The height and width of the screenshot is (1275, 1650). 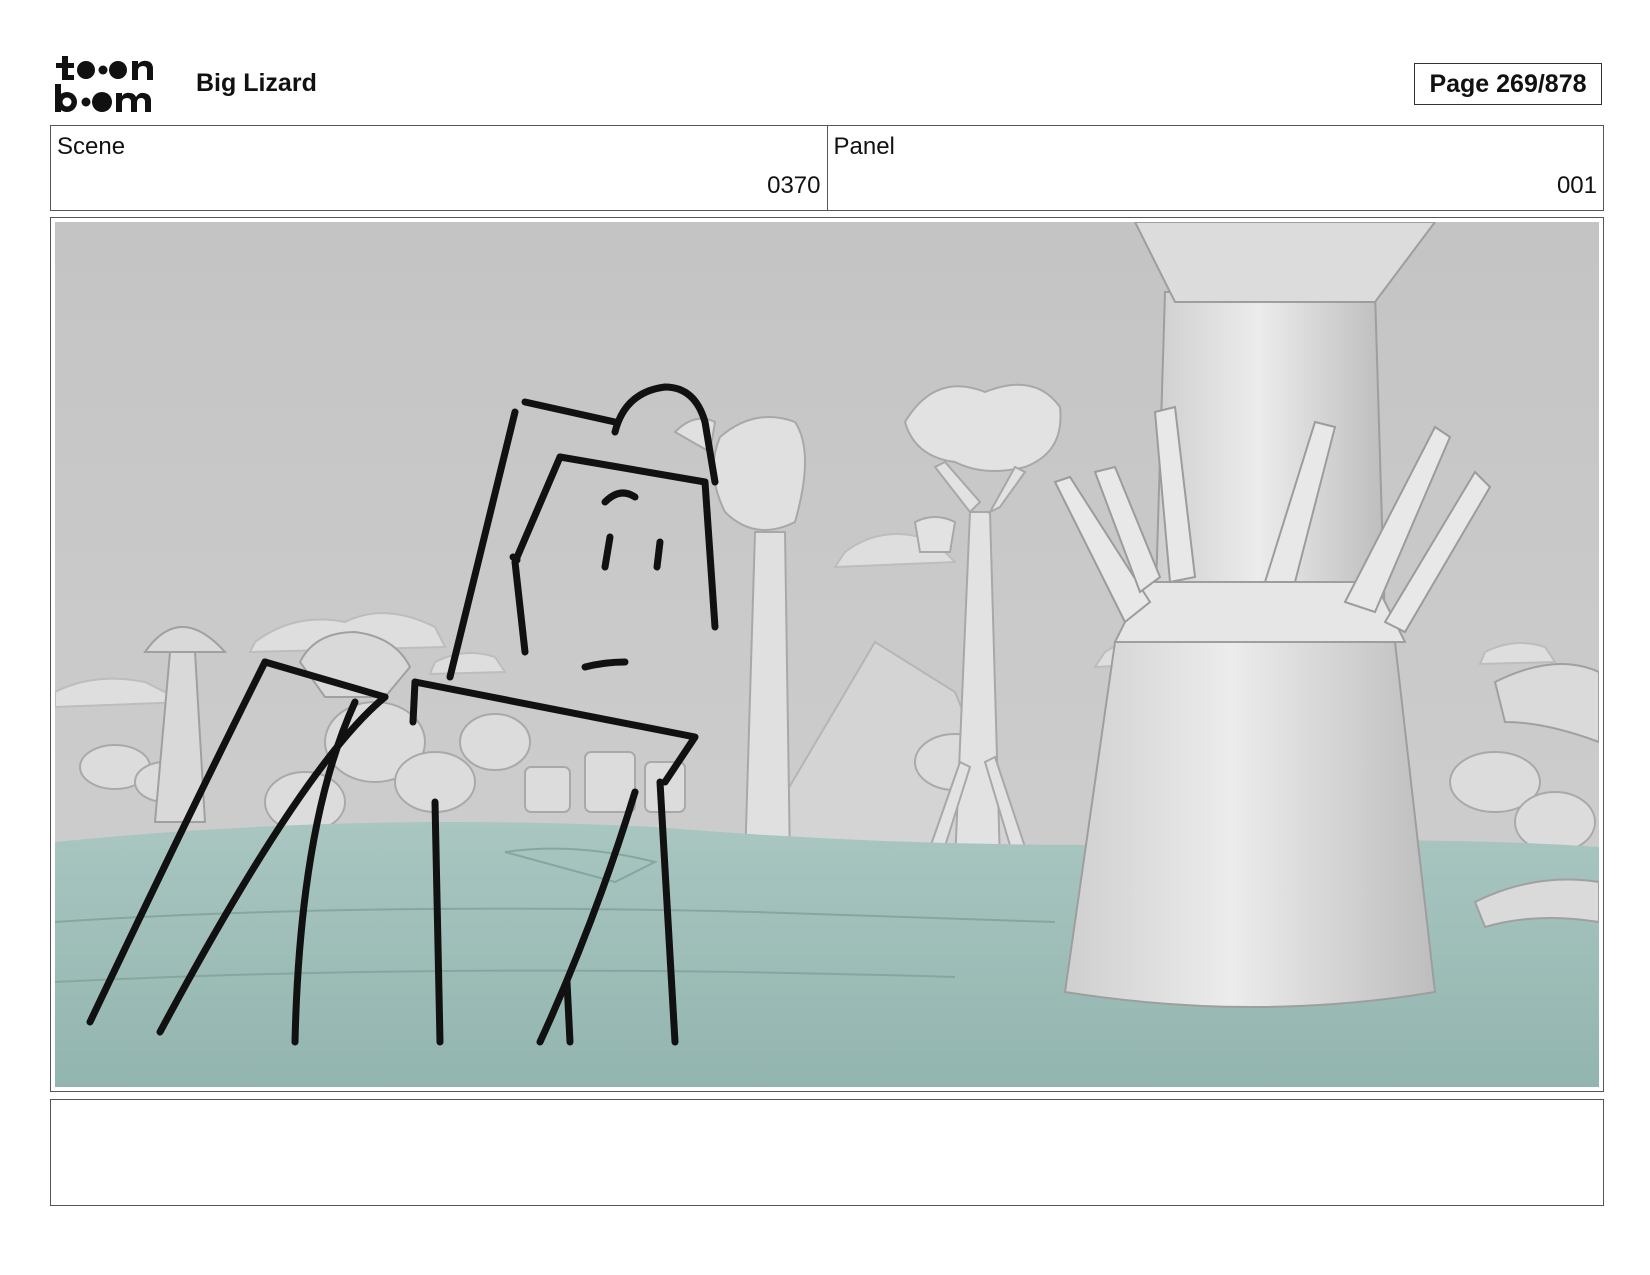 What do you see at coordinates (794, 185) in the screenshot?
I see `scene-number: 0370` at bounding box center [794, 185].